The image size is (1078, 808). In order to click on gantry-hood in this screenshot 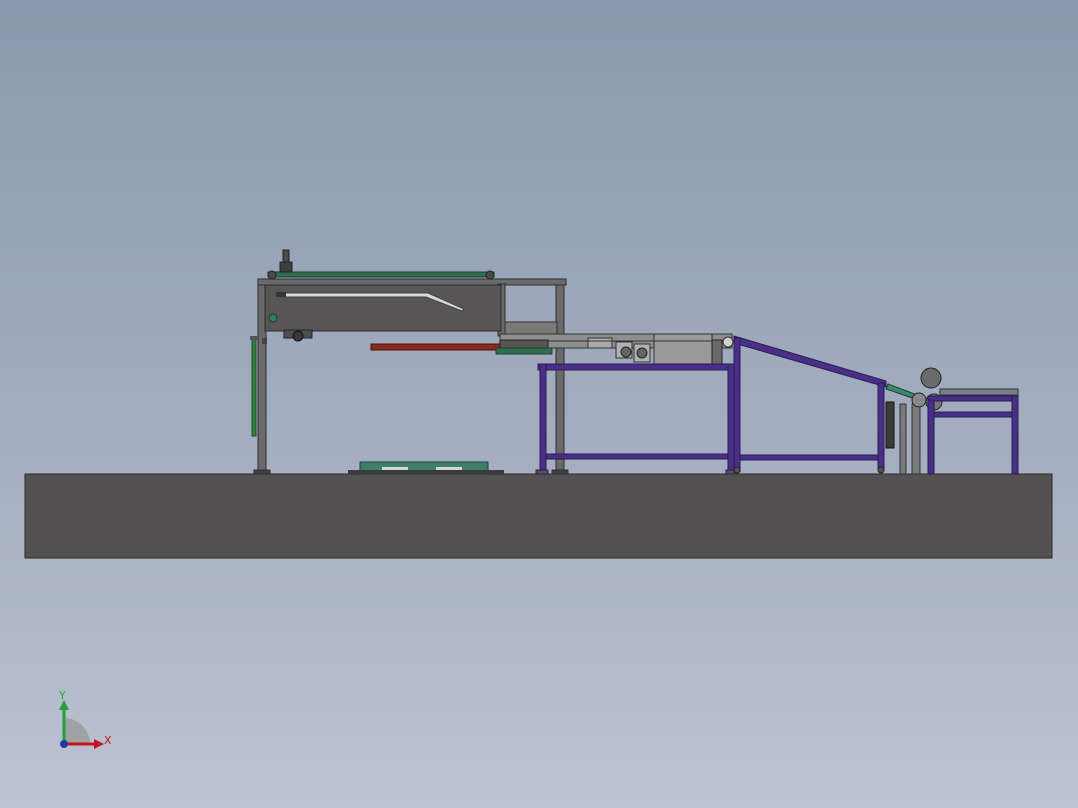, I will do `click(383, 308)`.